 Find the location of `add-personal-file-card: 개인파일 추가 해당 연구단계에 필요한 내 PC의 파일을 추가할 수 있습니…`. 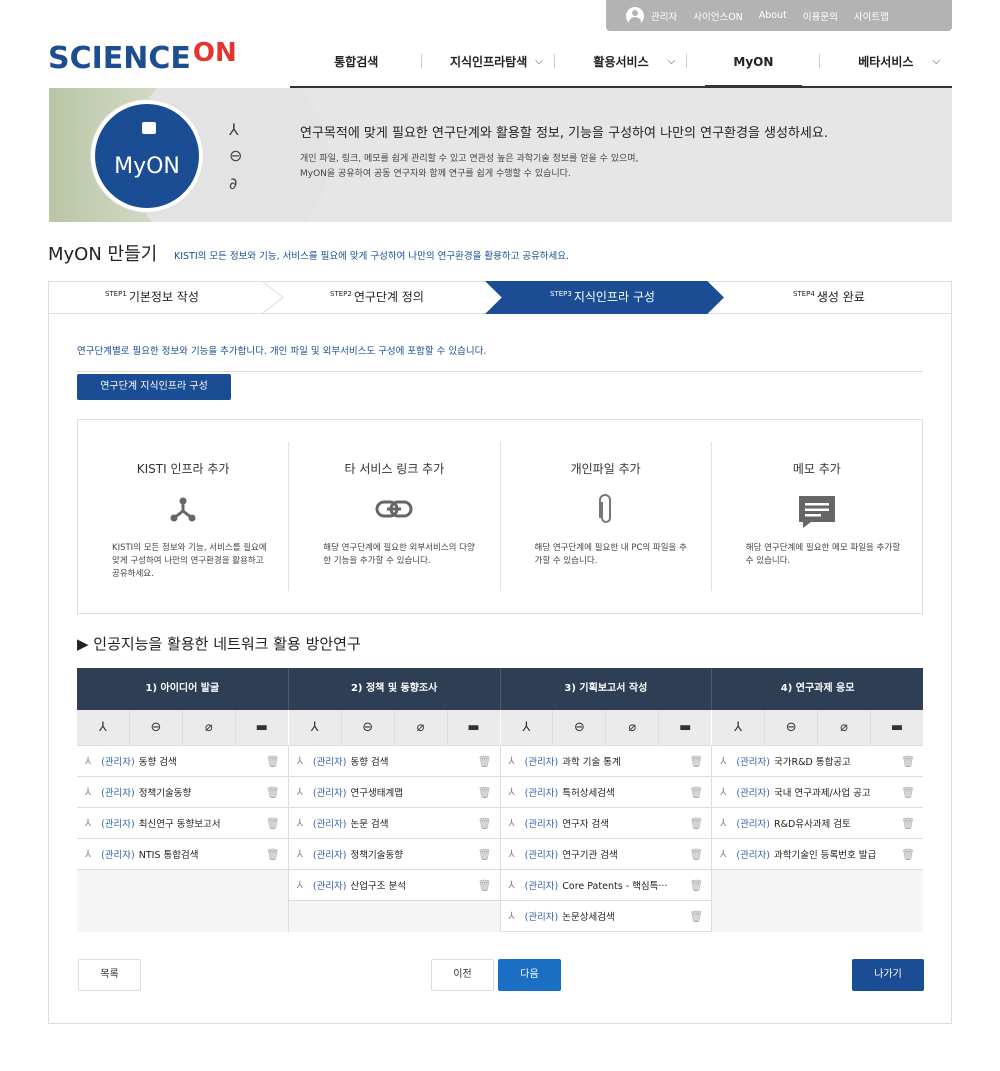

add-personal-file-card: 개인파일 추가 해당 연구단계에 필요한 내 PC의 파일을 추가할 수 있습니… is located at coordinates (606, 516).